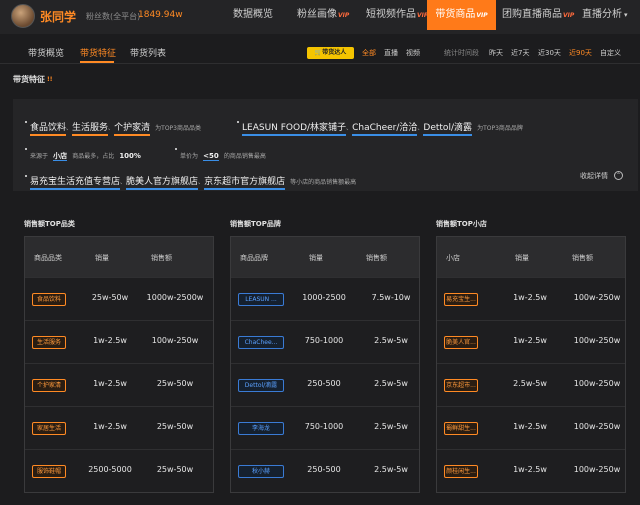 The width and height of the screenshot is (640, 505). What do you see at coordinates (97, 62) in the screenshot?
I see `active-tab-underline` at bounding box center [97, 62].